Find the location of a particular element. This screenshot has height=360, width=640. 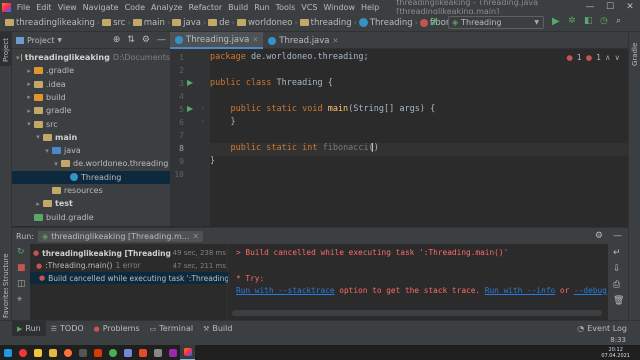

scroll-end-icon: ⇩ is located at coordinates (617, 269).